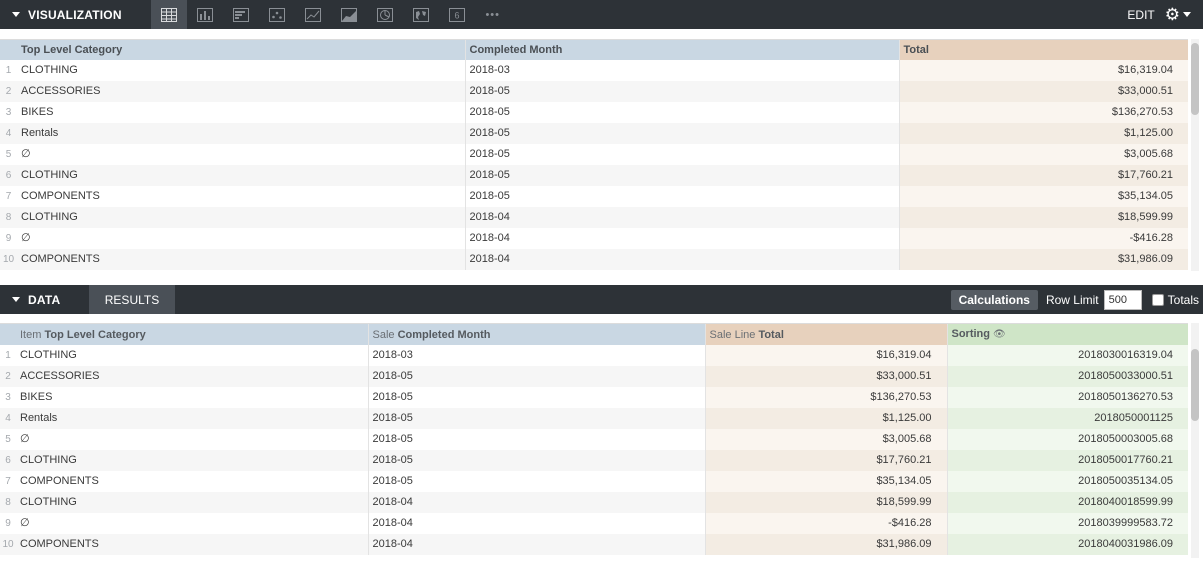 Image resolution: width=1203 pixels, height=563 pixels. Describe the element at coordinates (1043, 91) in the screenshot. I see `cell-total: $33,000.51` at that location.